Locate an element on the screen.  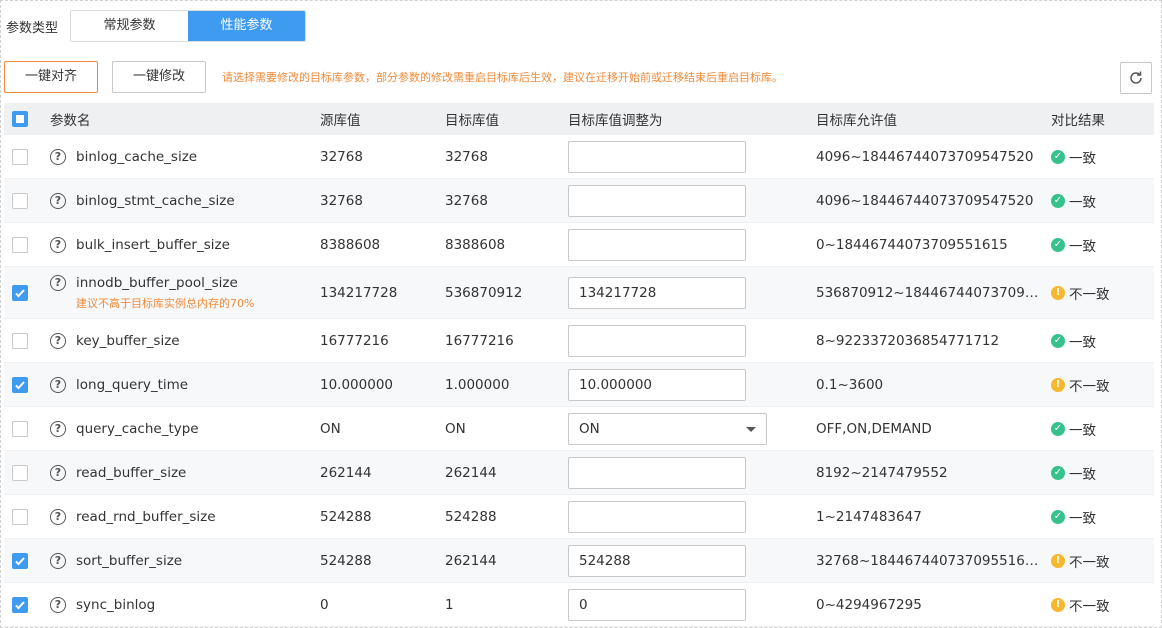
tab-general-params: 常规参数 is located at coordinates (130, 26).